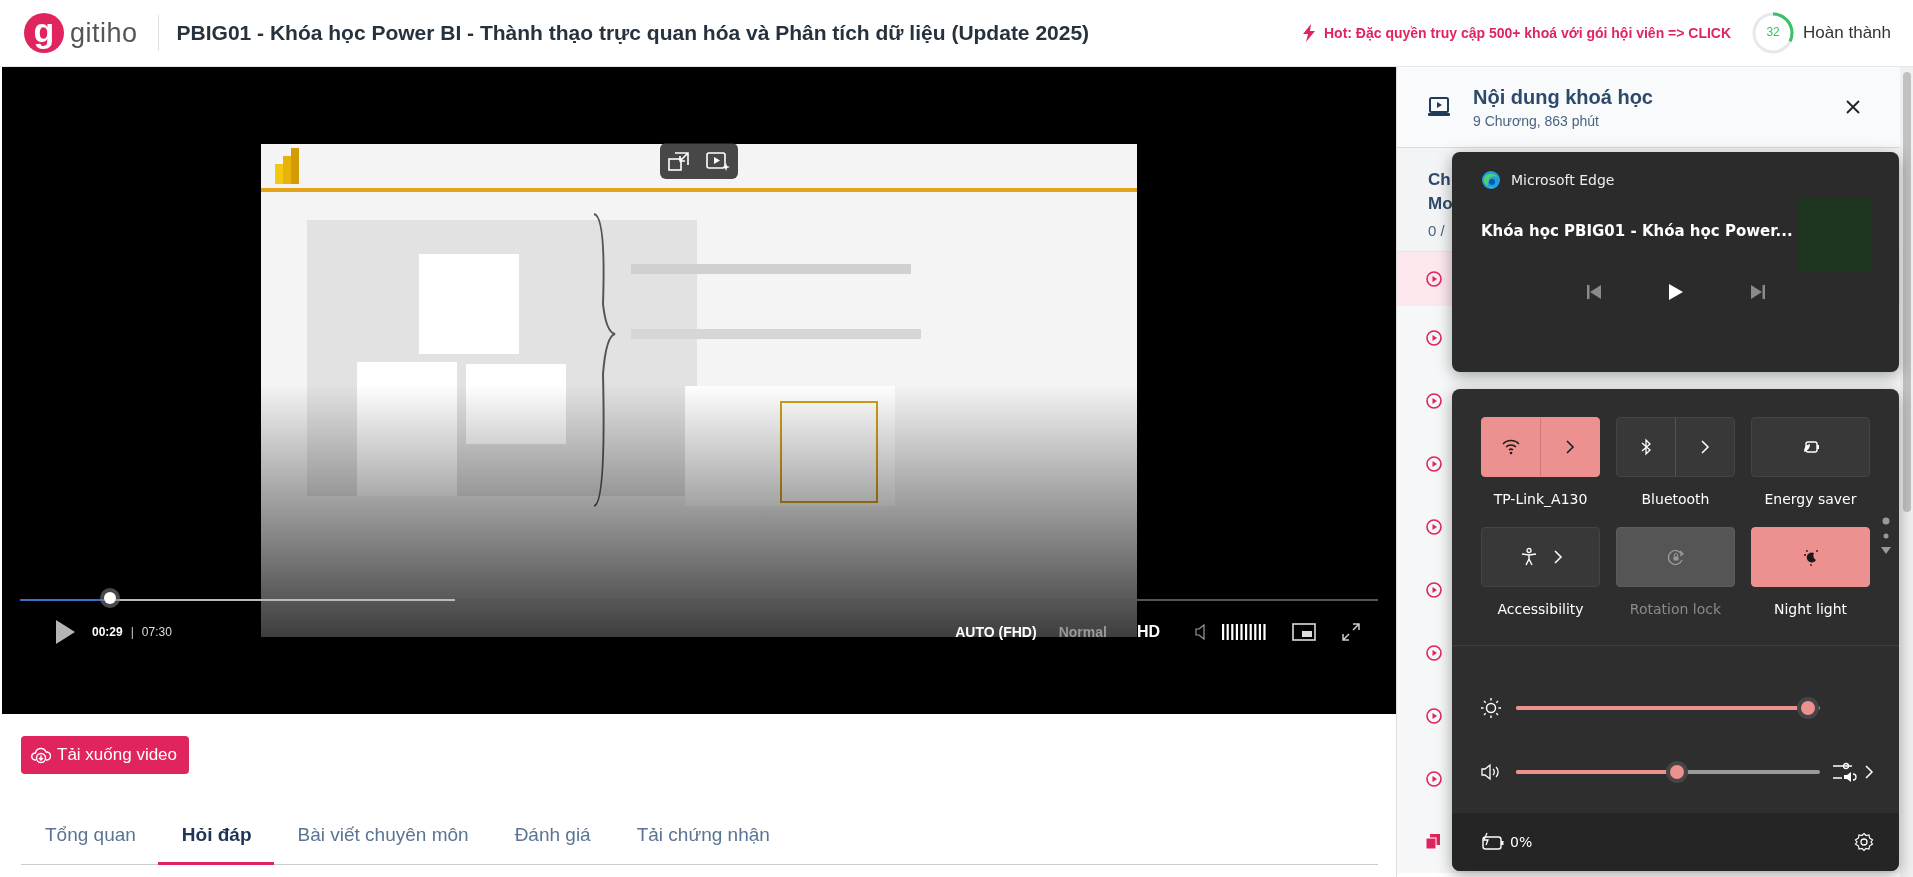 This screenshot has width=1913, height=877. I want to click on tile-label: Bluetooth, so click(1675, 499).